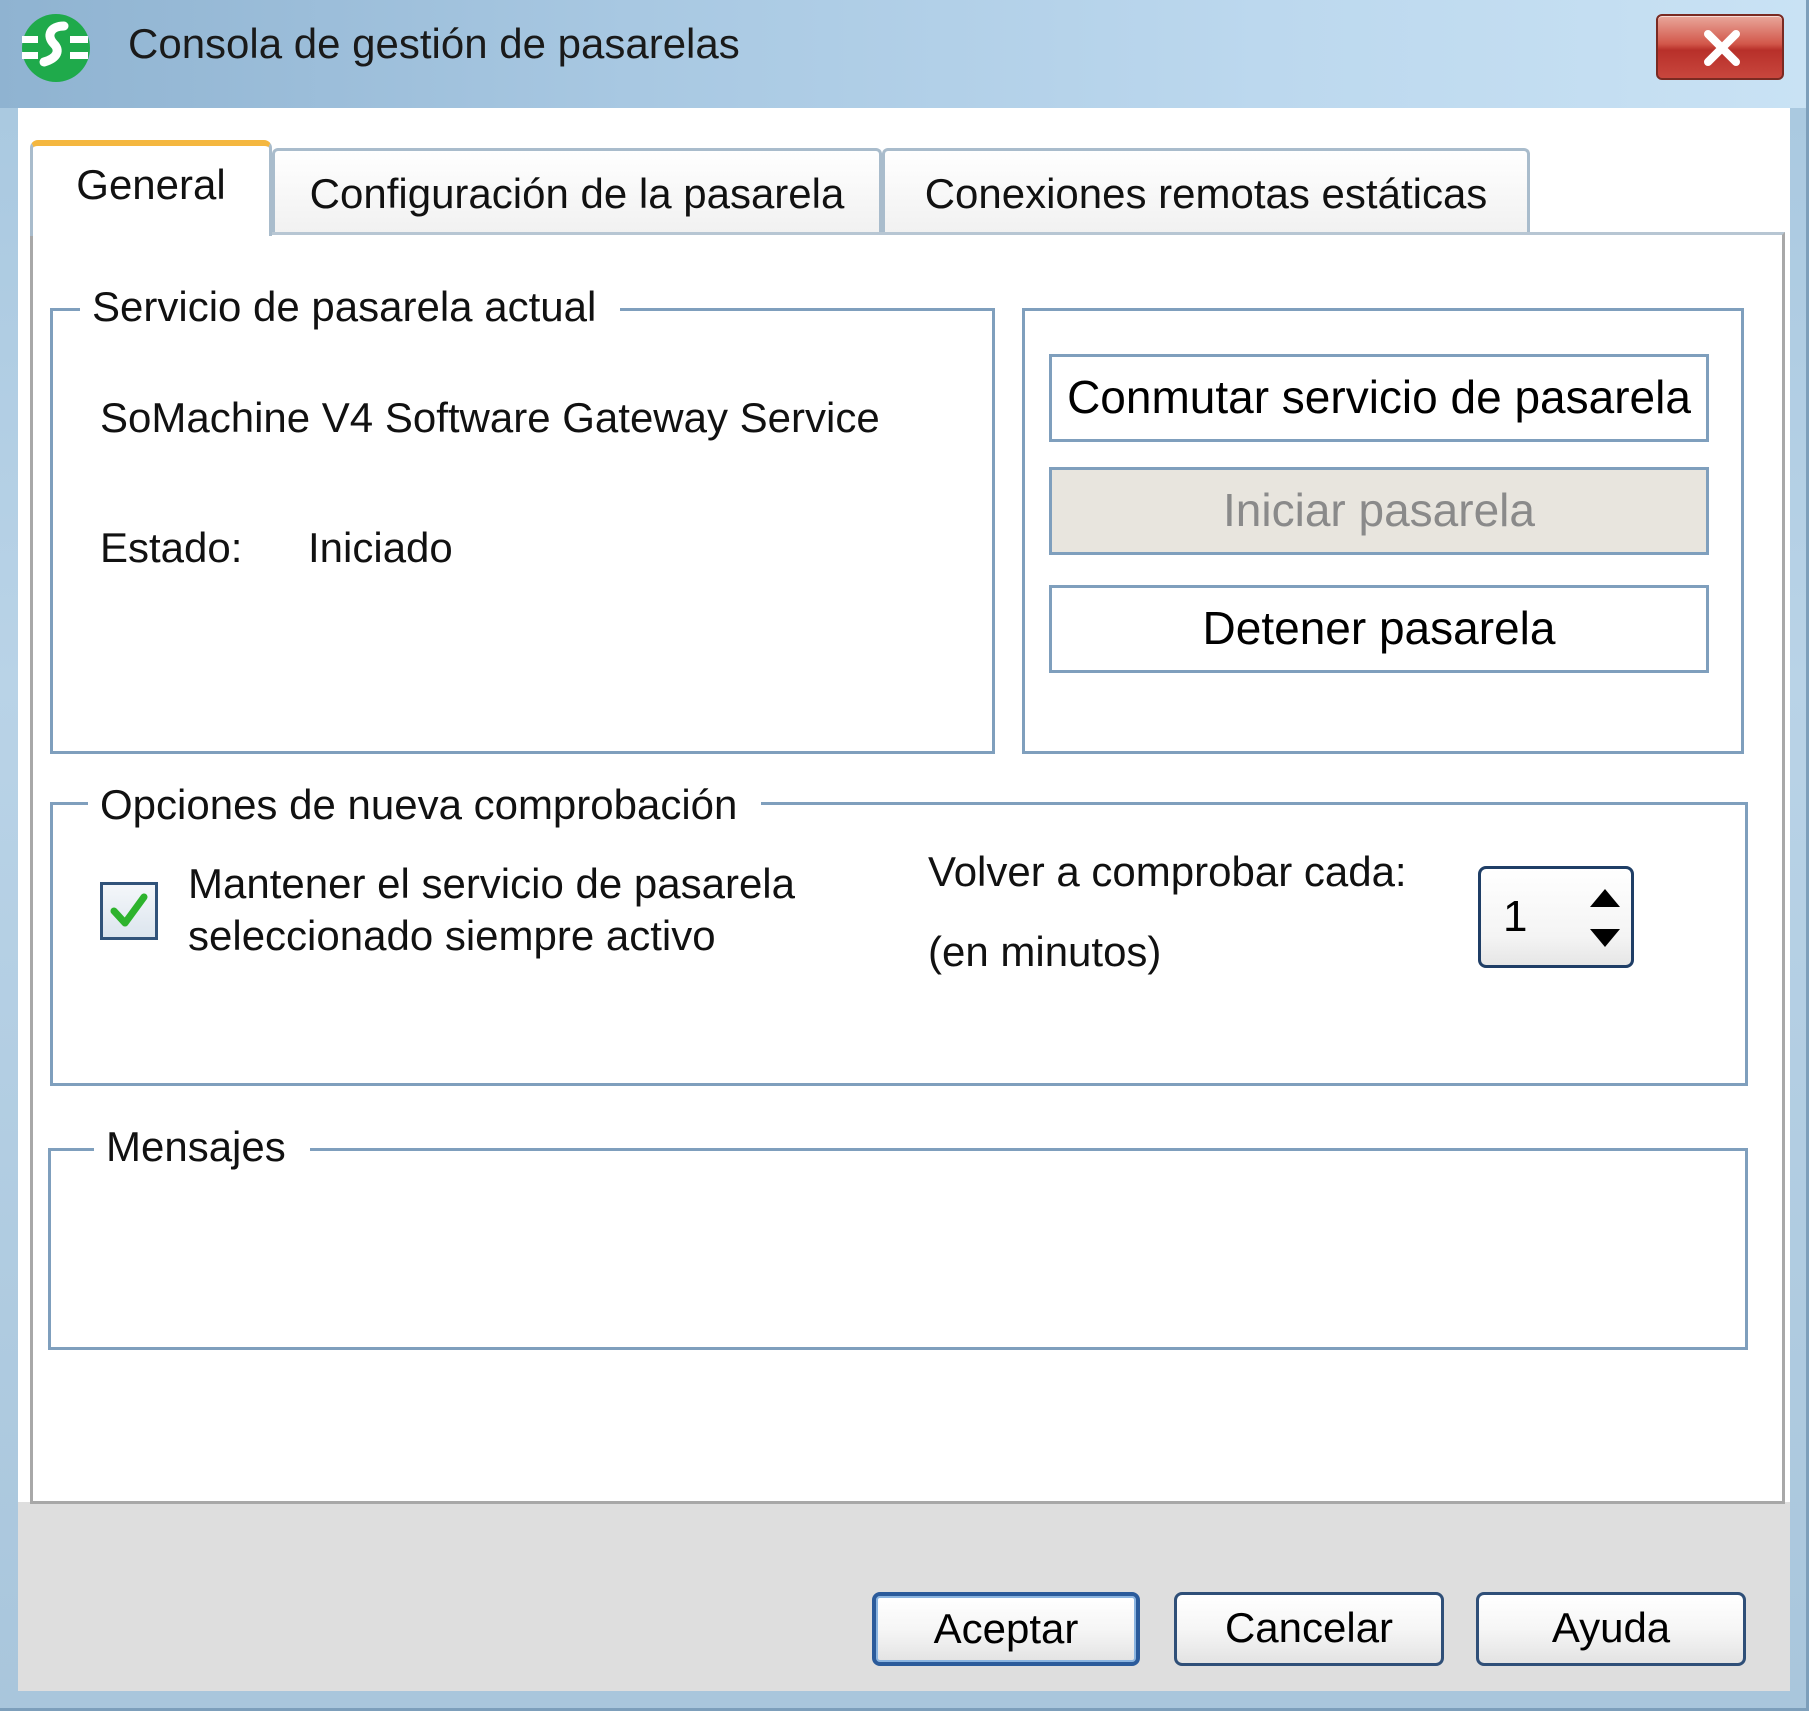 This screenshot has width=1809, height=1711. What do you see at coordinates (1556, 917) in the screenshot?
I see `recheck-interval-spinner: 1` at bounding box center [1556, 917].